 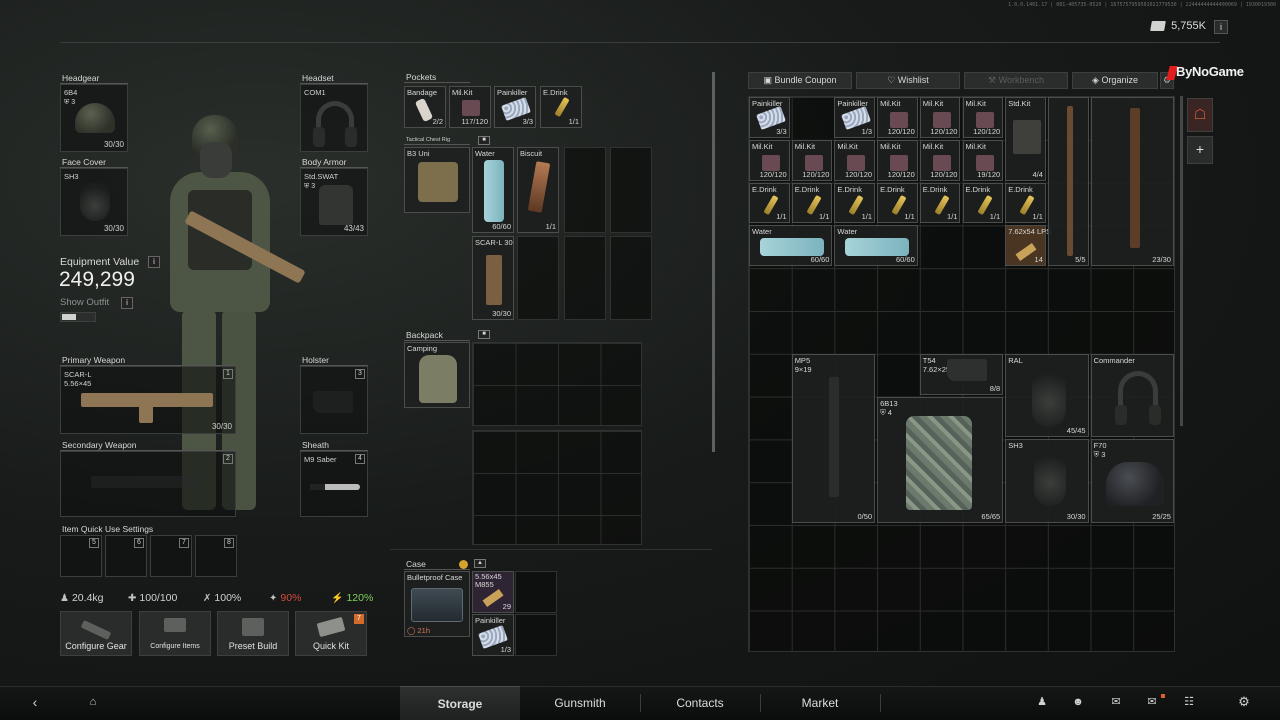 I want to click on organize-tab: ◈ Organize, so click(x=1115, y=80).